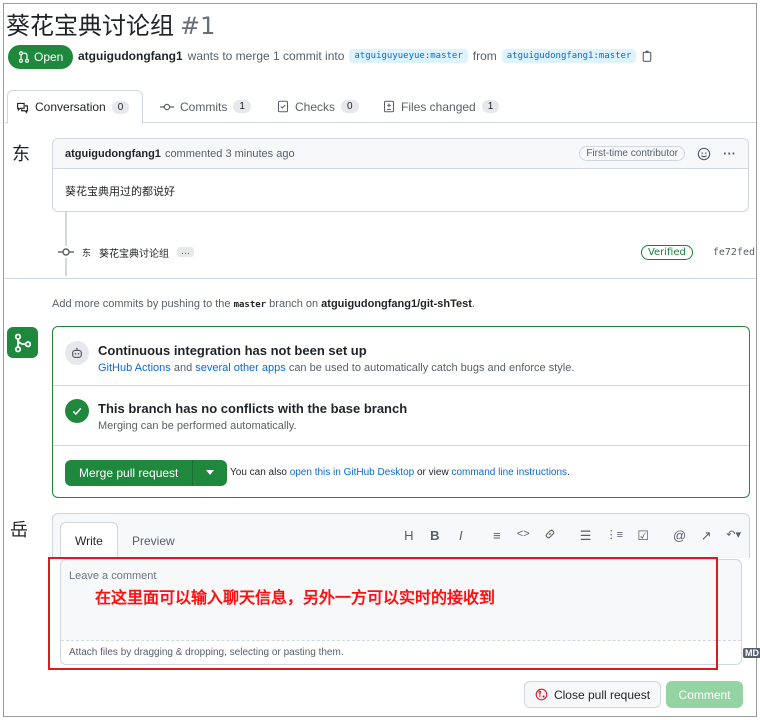 This screenshot has height=720, width=760. What do you see at coordinates (729, 153) in the screenshot?
I see `kebab-horizontal-icon: ···` at bounding box center [729, 153].